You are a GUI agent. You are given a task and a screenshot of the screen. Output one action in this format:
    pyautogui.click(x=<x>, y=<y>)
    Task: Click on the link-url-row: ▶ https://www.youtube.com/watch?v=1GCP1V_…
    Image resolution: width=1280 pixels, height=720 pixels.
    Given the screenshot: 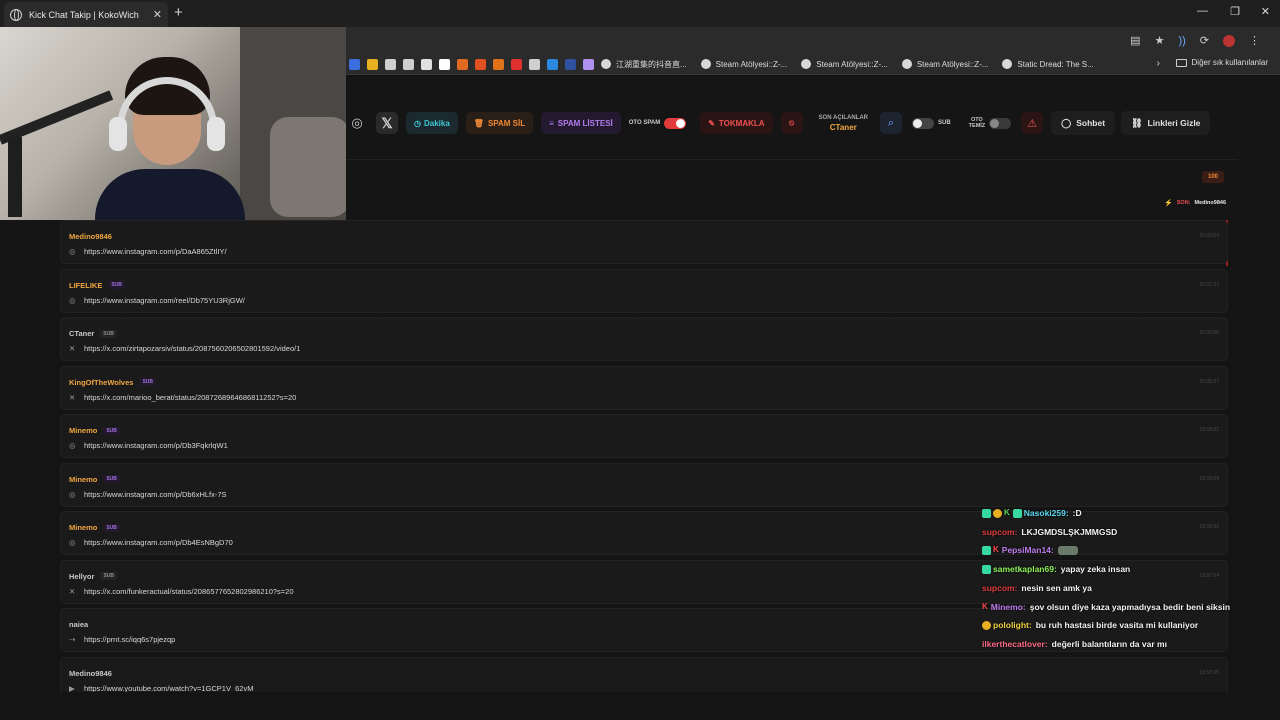 What is the action you would take?
    pyautogui.click(x=161, y=688)
    